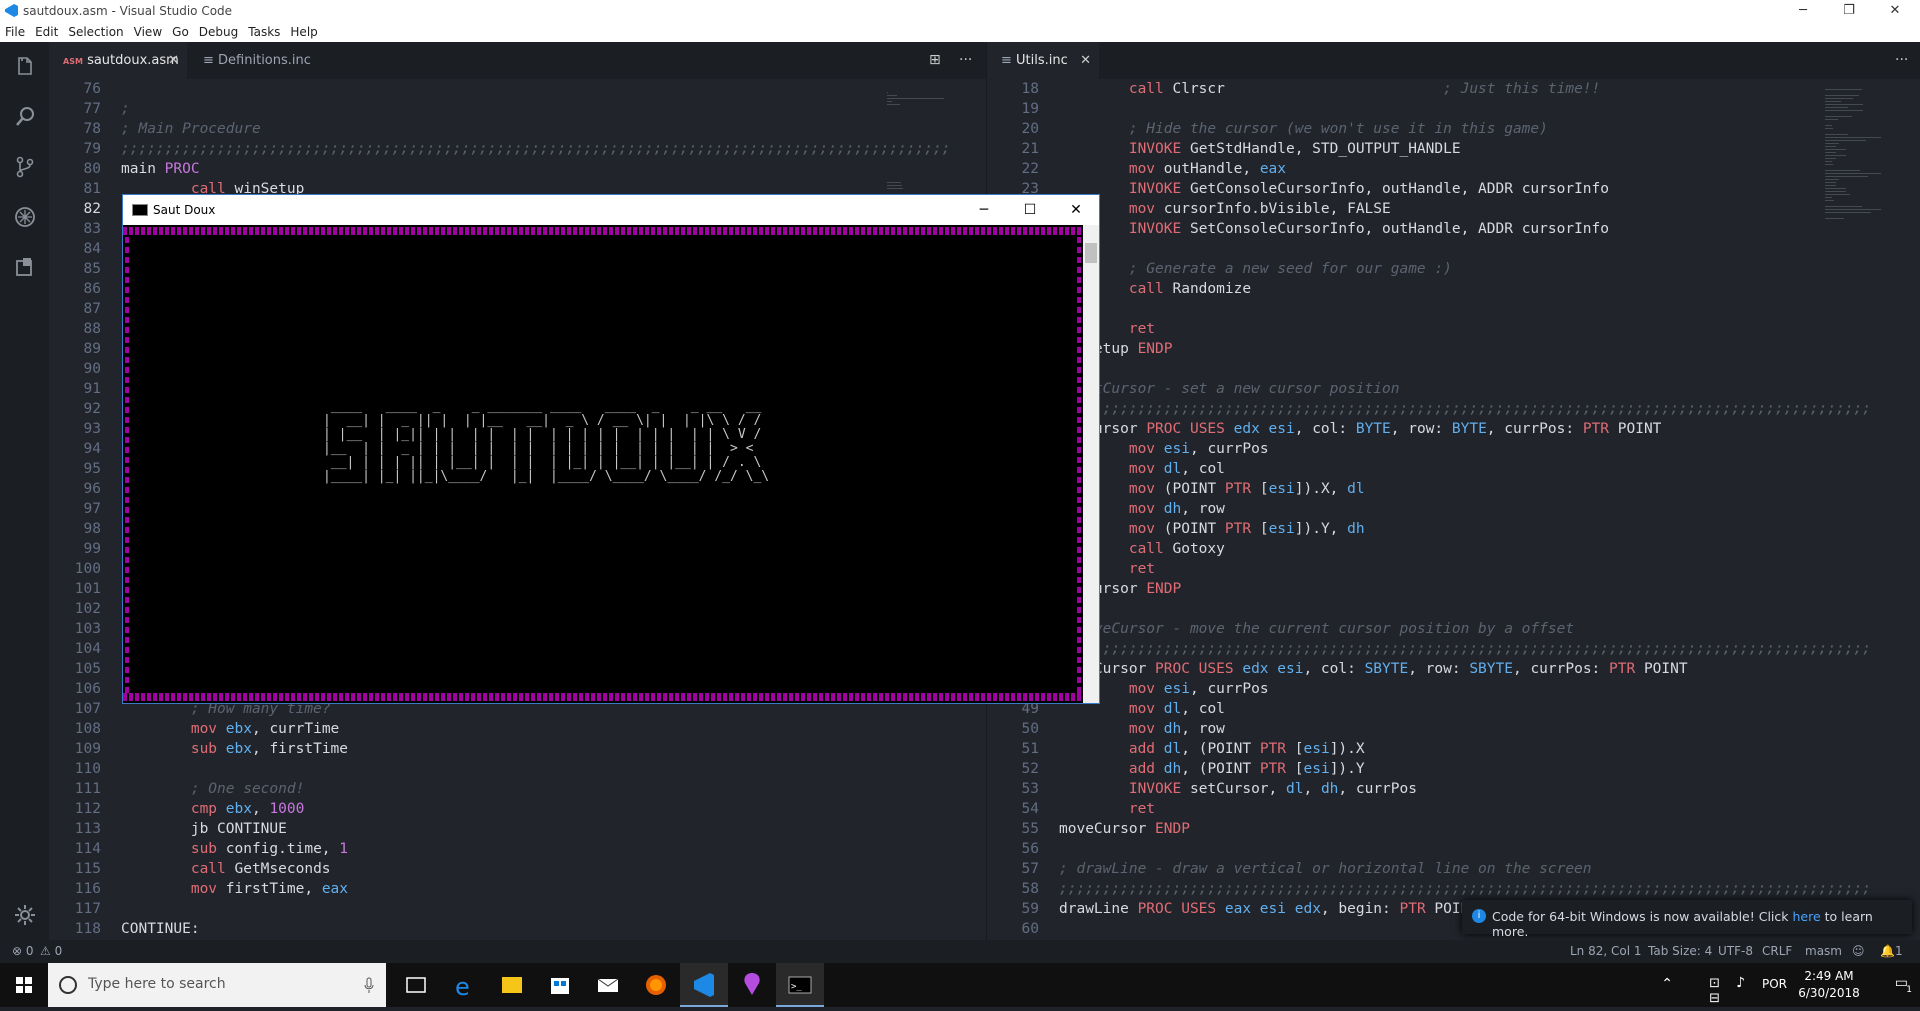 This screenshot has height=1011, width=1920. What do you see at coordinates (76, 629) in the screenshot?
I see `line-number: 103` at bounding box center [76, 629].